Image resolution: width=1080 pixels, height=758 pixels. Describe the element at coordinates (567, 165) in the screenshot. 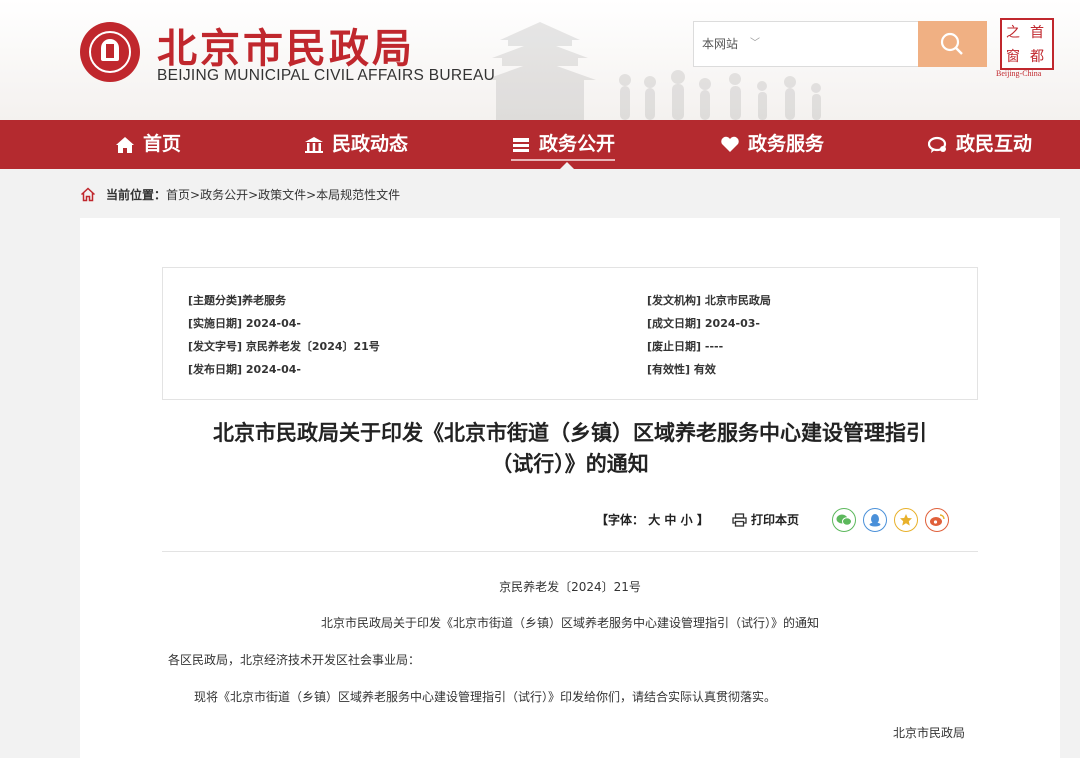

I see `active-nav-caret` at that location.